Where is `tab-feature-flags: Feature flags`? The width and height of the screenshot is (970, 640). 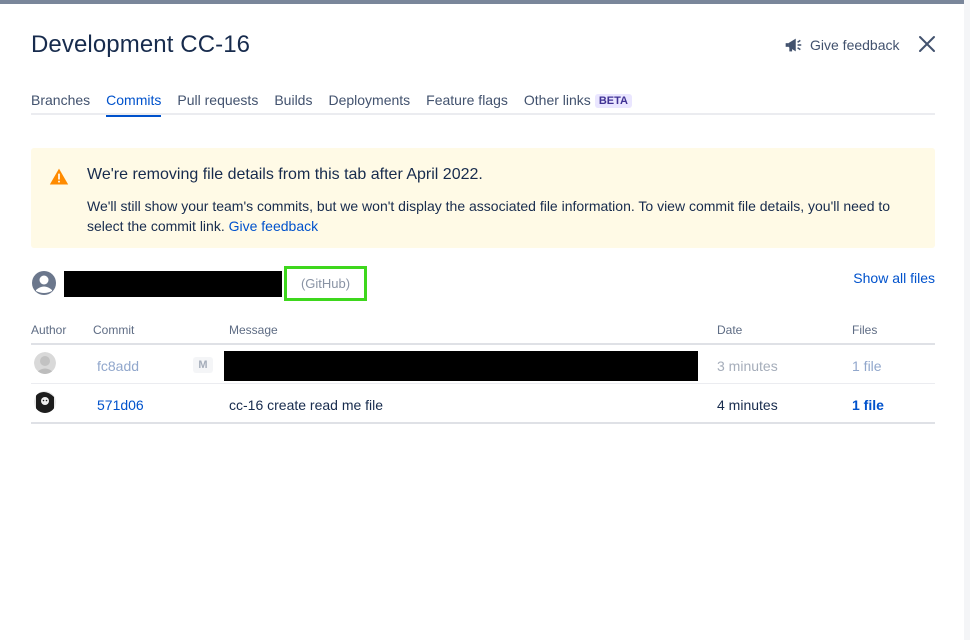 tab-feature-flags: Feature flags is located at coordinates (467, 103).